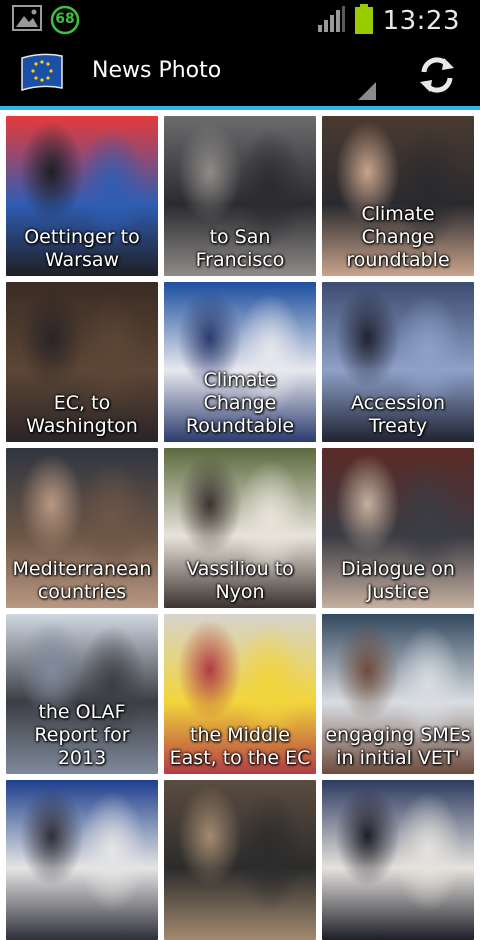 This screenshot has height=940, width=480. Describe the element at coordinates (240, 362) in the screenshot. I see `photo-tile: Climate Change Roundtable` at that location.